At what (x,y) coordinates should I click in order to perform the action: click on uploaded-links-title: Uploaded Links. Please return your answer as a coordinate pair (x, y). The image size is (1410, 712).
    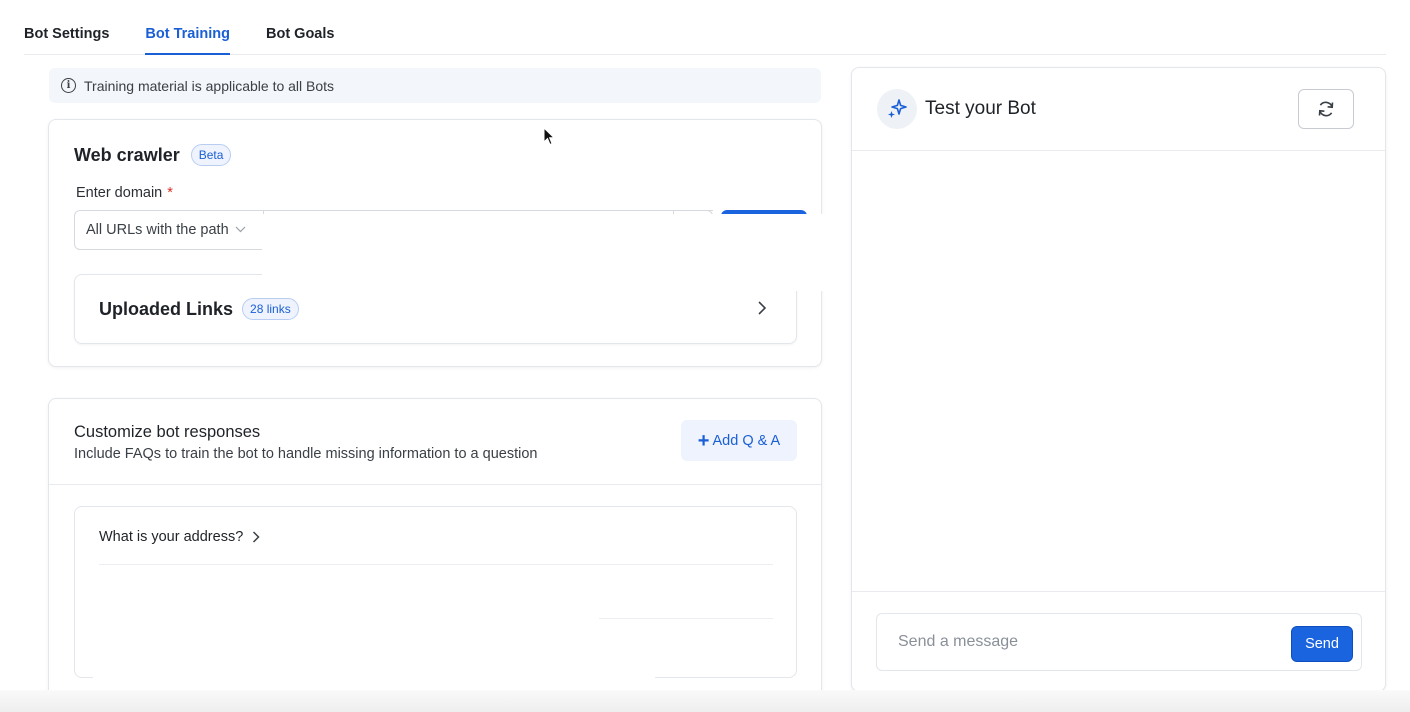
    Looking at the image, I should click on (166, 308).